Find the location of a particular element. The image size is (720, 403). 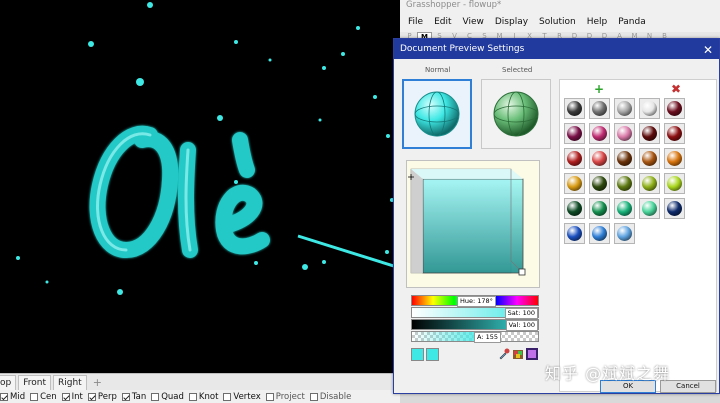

cen-checkbox is located at coordinates (34, 396).